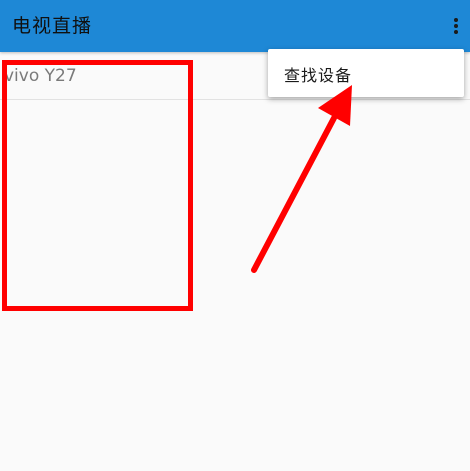 Image resolution: width=470 pixels, height=471 pixels. I want to click on arrow-shaft, so click(294, 194).